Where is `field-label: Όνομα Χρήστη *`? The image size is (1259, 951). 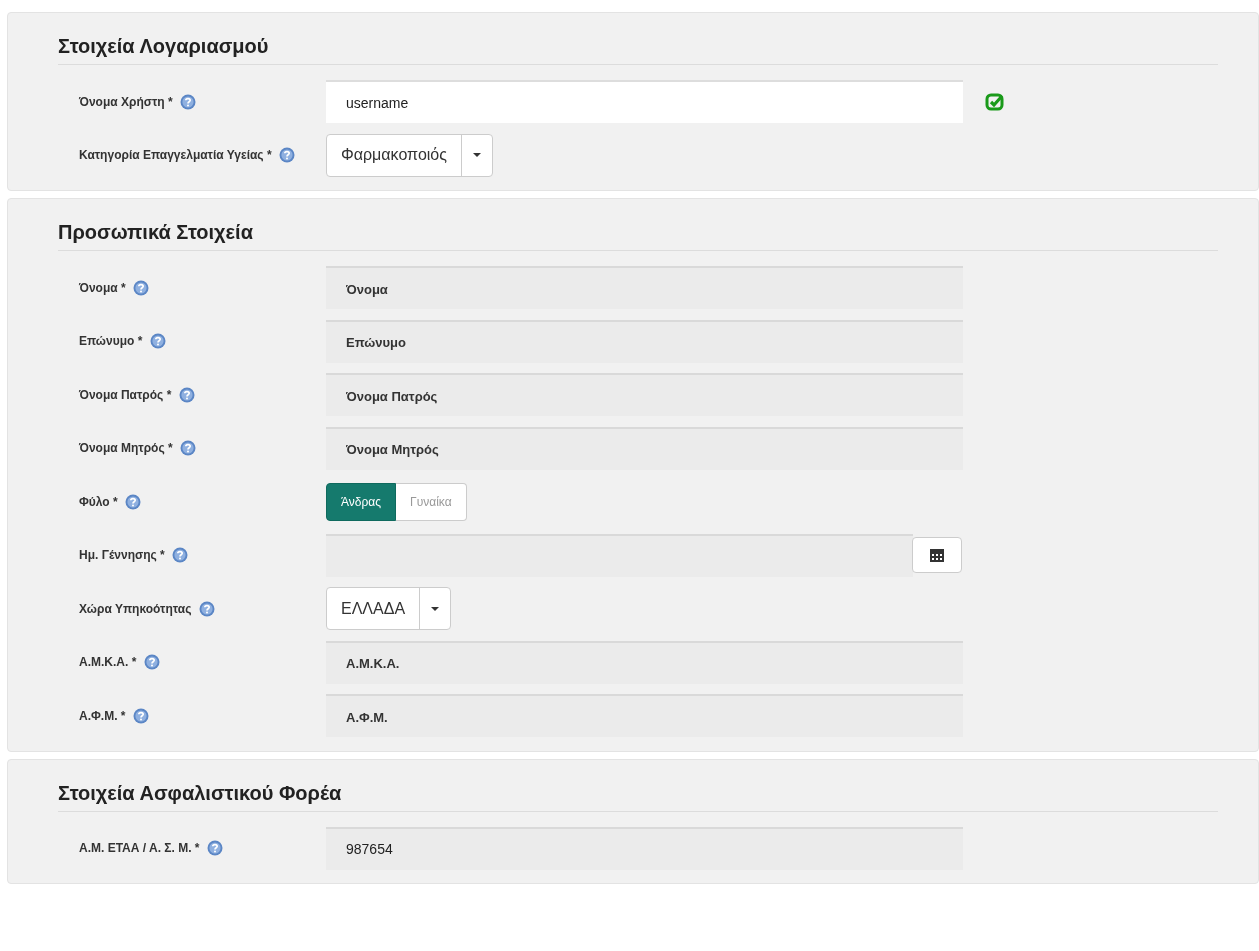
field-label: Όνομα Χρήστη * is located at coordinates (126, 101).